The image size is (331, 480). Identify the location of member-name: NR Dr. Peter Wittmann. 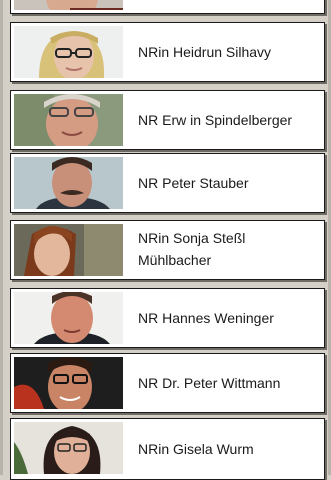
(209, 383).